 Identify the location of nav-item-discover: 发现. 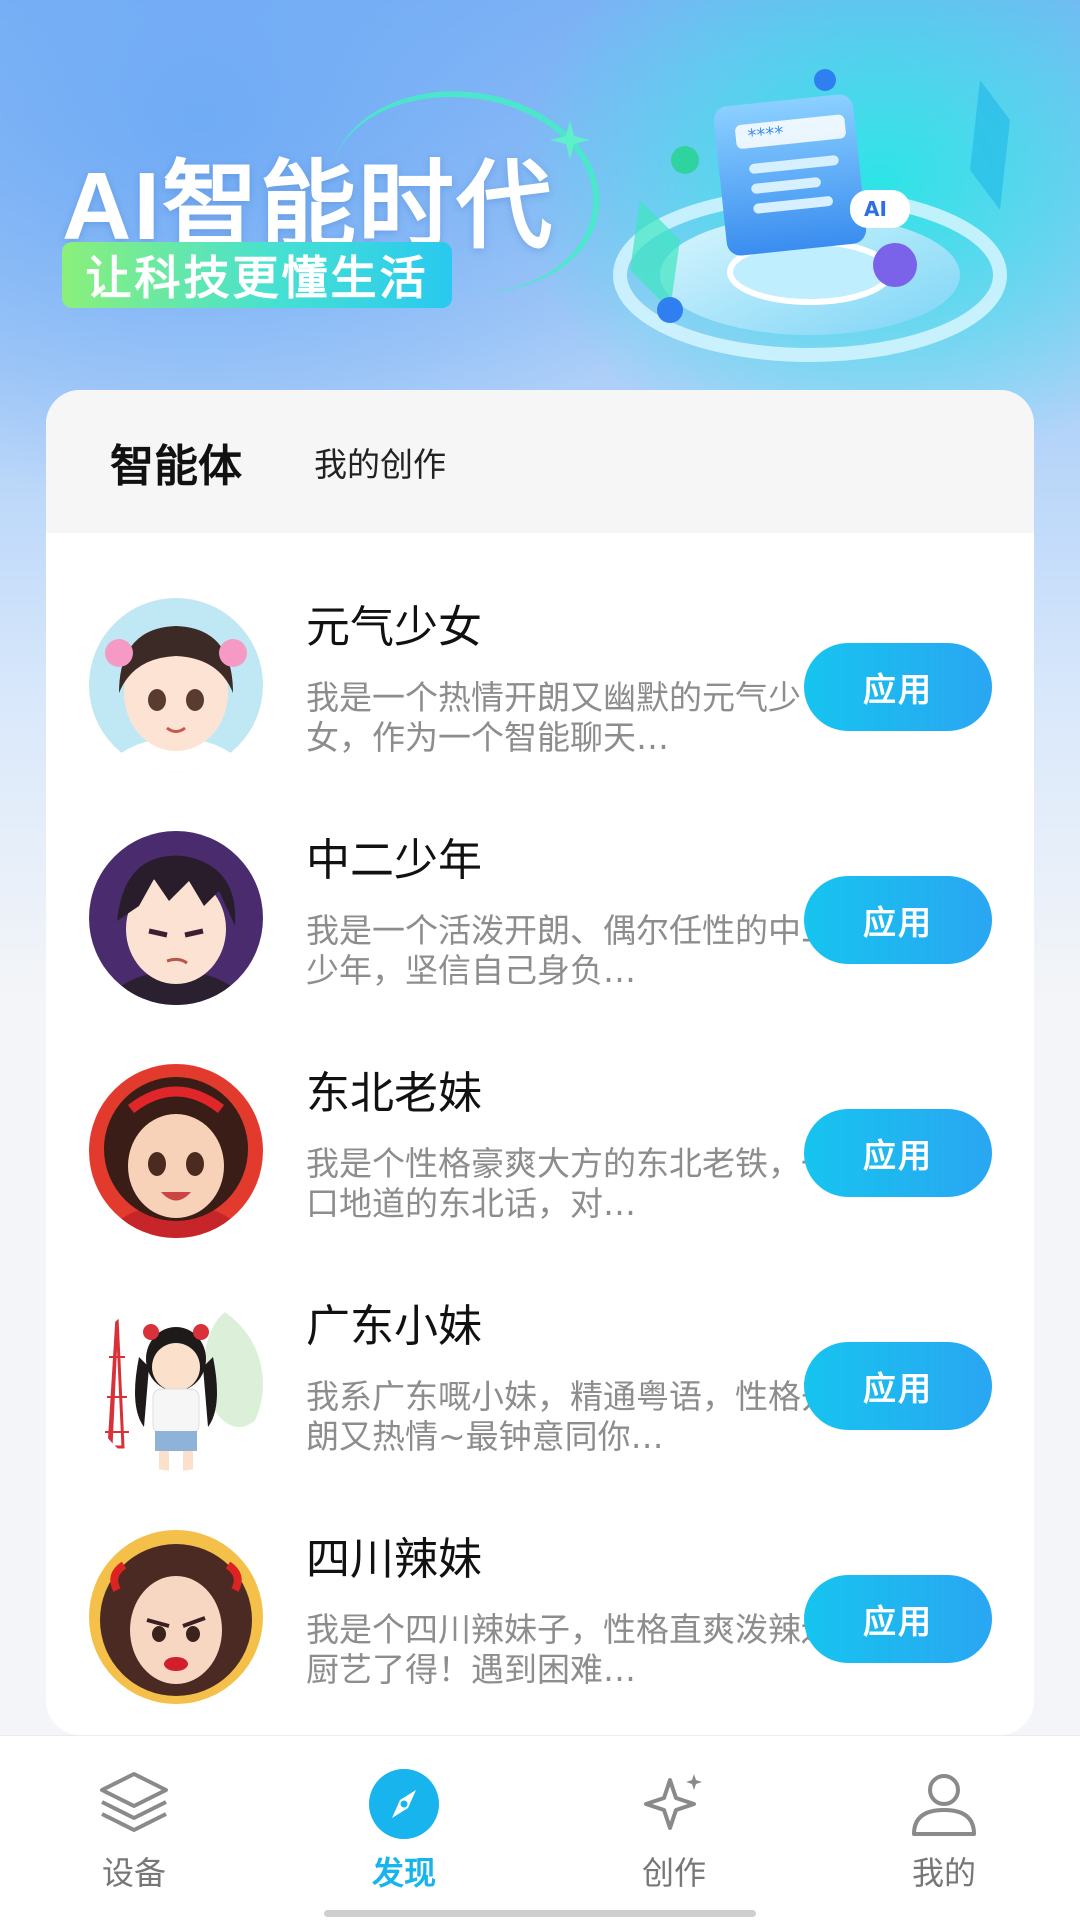
(404, 1830).